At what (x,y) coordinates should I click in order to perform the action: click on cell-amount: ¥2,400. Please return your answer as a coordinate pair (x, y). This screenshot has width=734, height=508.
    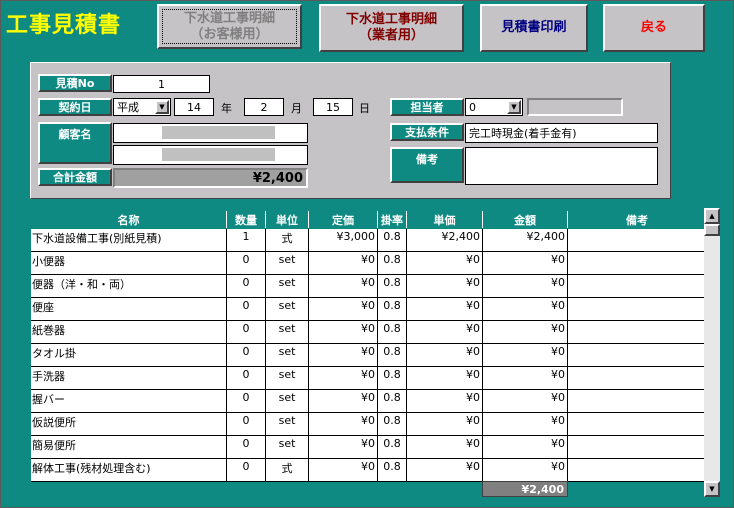
    Looking at the image, I should click on (525, 240).